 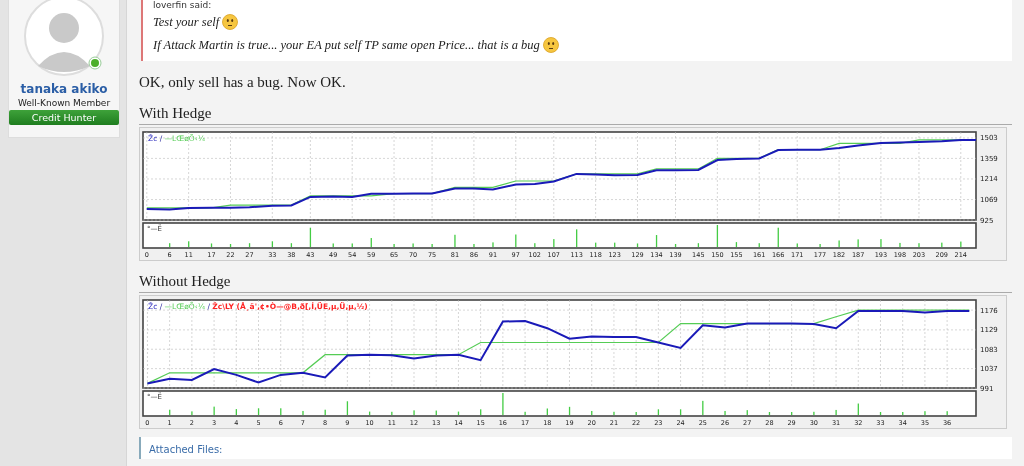 What do you see at coordinates (243, 82) in the screenshot?
I see `post-text: OK, only sell has a bug. Now OK.` at bounding box center [243, 82].